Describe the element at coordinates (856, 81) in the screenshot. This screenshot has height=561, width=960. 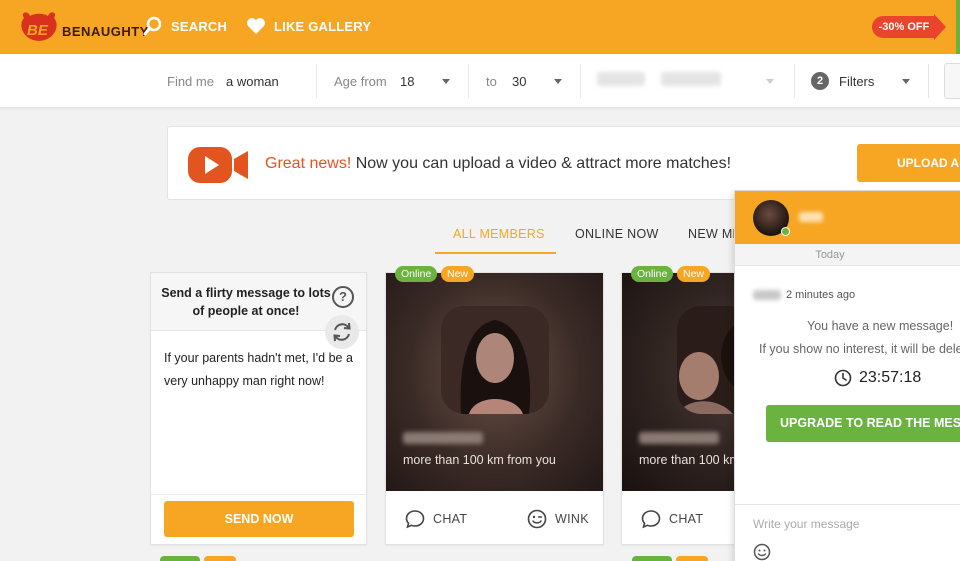
I see `filters-button: Filters` at that location.